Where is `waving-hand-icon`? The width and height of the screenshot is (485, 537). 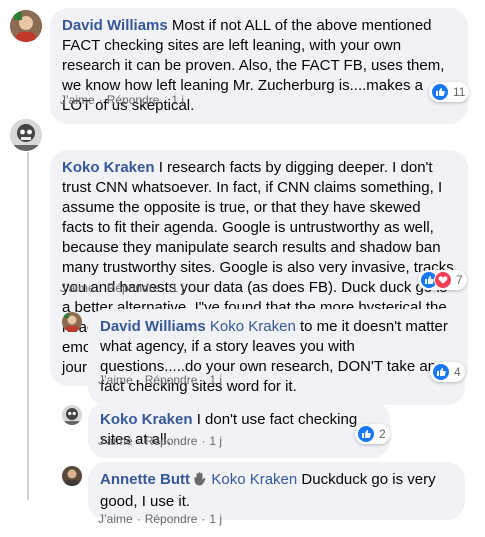
waving-hand-icon is located at coordinates (200, 482).